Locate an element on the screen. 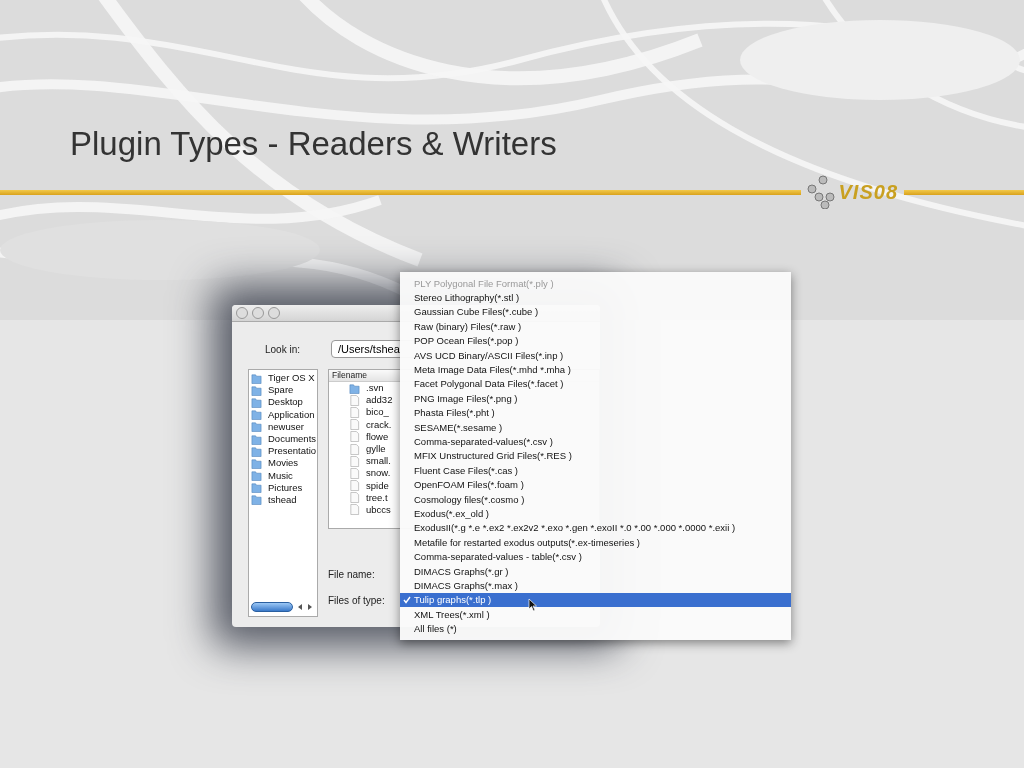 The image size is (1024, 768). place-item: Documents is located at coordinates (292, 439).